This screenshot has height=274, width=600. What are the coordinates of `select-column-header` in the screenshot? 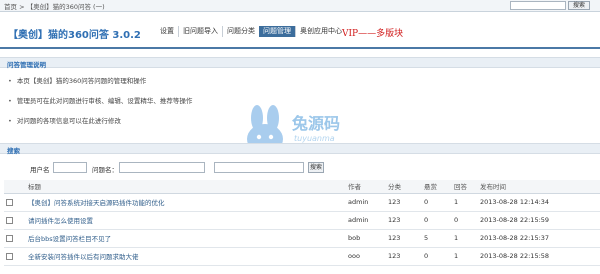 It's located at (15, 187).